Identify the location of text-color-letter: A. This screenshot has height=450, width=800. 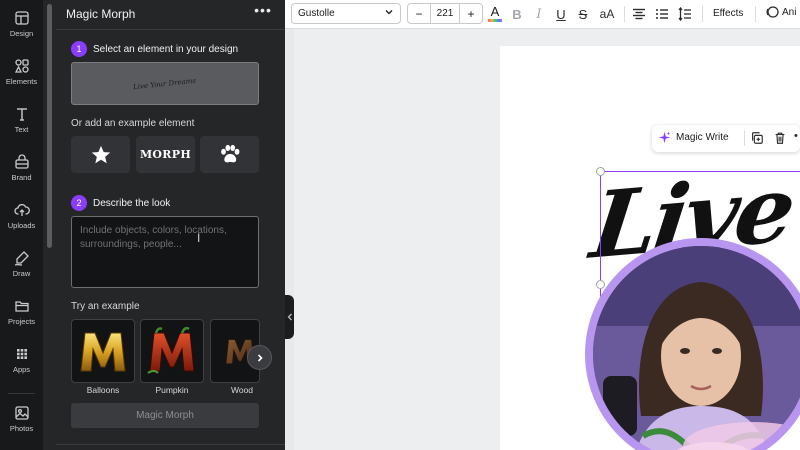
(495, 12).